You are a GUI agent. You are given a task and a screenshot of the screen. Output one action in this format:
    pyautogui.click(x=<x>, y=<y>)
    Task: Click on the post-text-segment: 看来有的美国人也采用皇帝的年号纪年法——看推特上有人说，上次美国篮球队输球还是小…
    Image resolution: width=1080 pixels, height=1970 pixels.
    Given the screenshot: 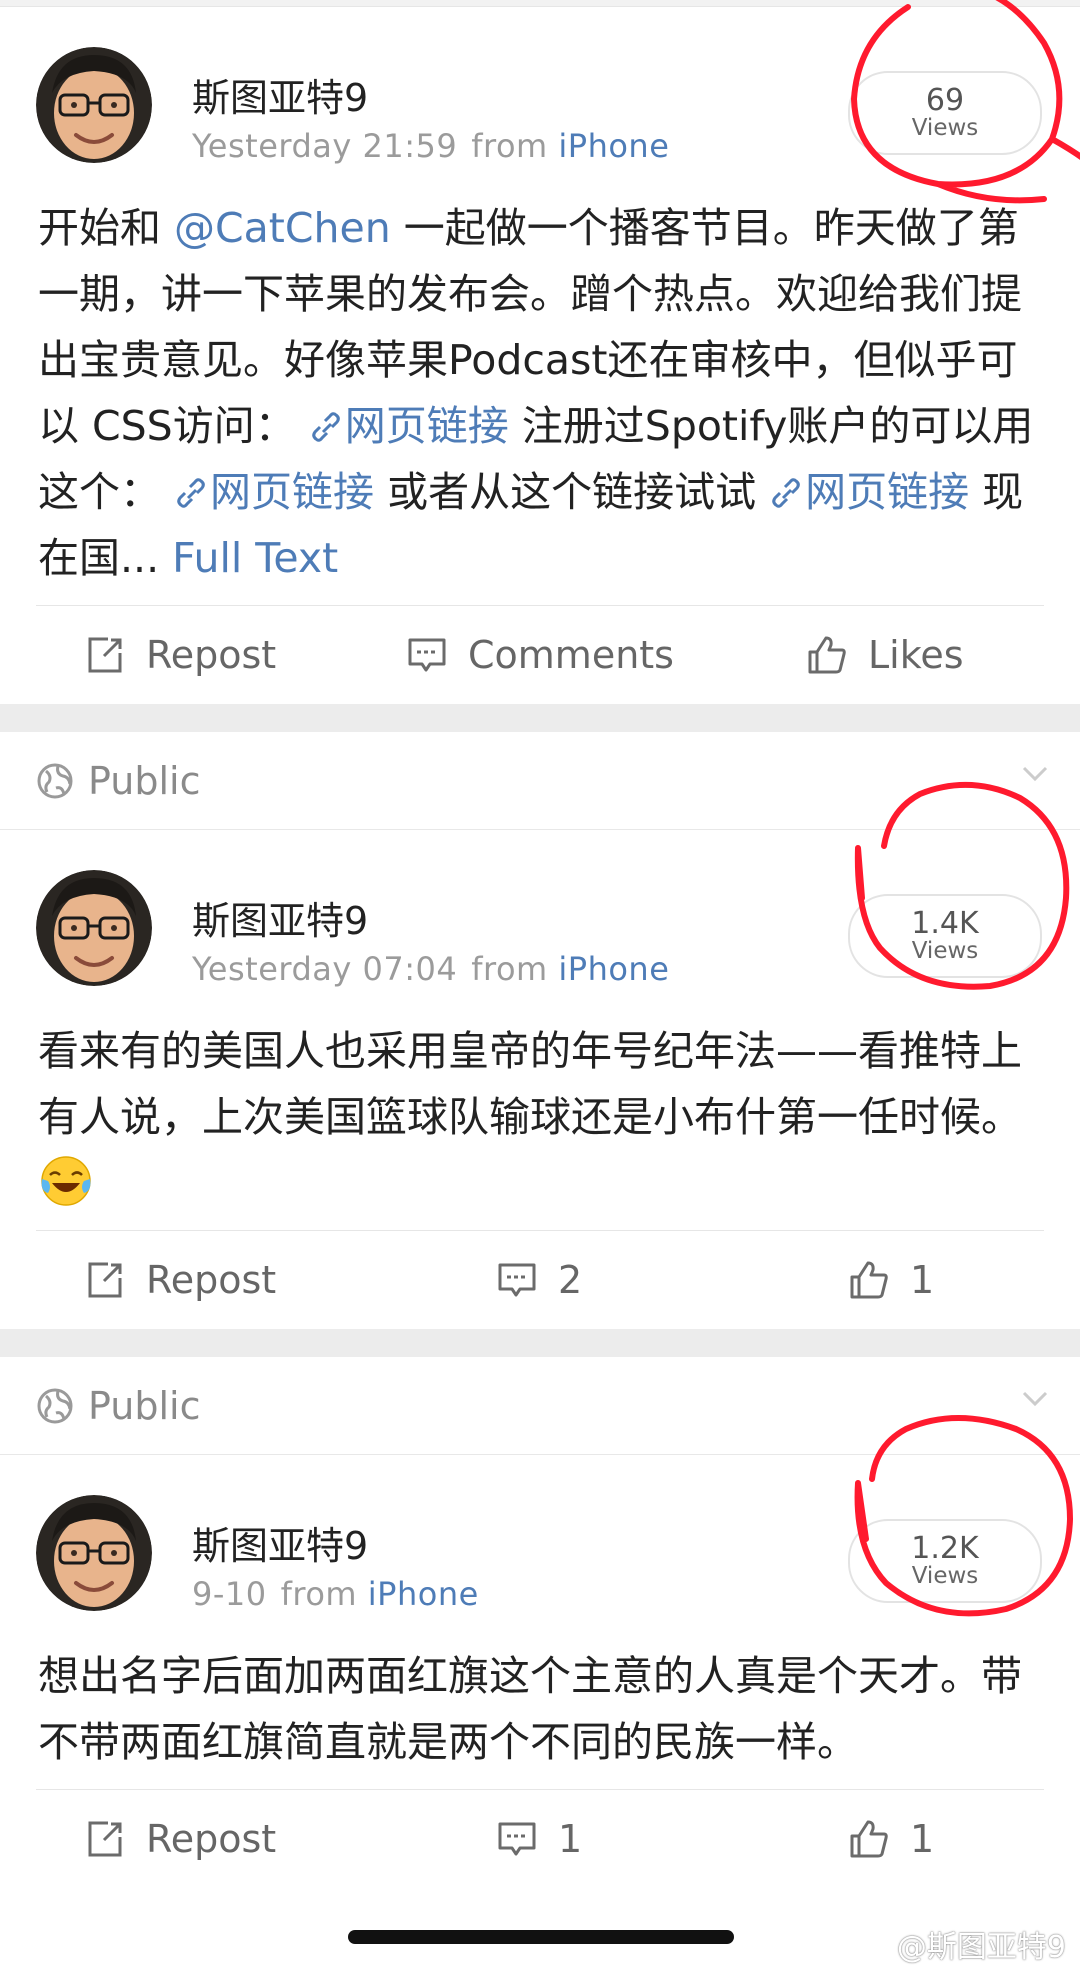 What is the action you would take?
    pyautogui.click(x=530, y=1084)
    